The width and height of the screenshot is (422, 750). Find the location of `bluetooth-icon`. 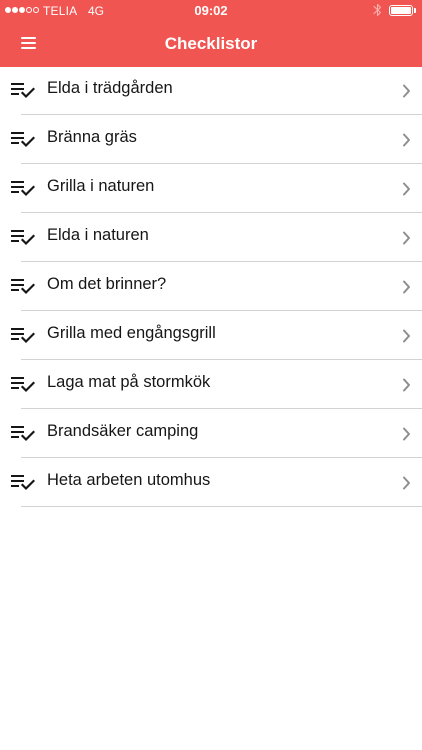

bluetooth-icon is located at coordinates (377, 10).